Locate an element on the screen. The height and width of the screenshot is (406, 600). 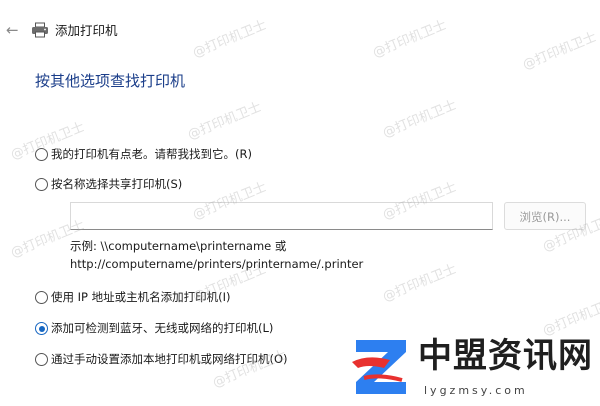
printer-icon is located at coordinates (40, 30).